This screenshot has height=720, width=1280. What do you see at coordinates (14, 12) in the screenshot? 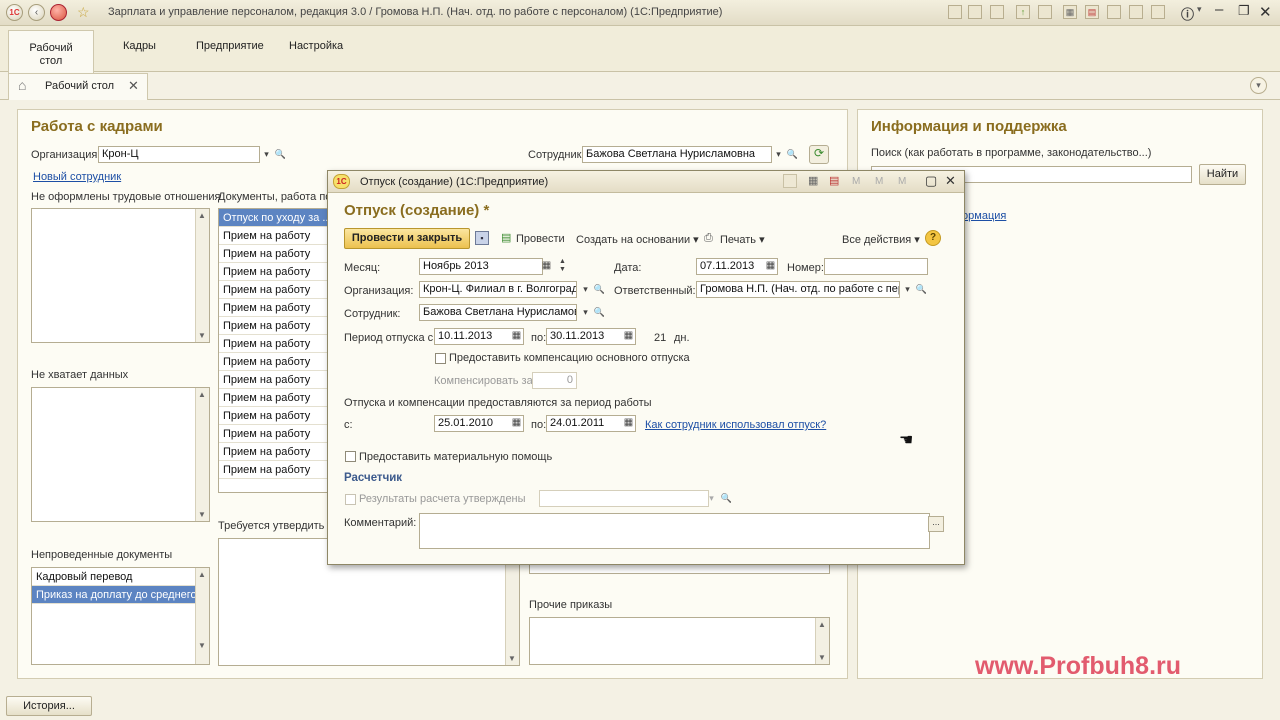
I see `1c-logo-icon: 1С` at bounding box center [14, 12].